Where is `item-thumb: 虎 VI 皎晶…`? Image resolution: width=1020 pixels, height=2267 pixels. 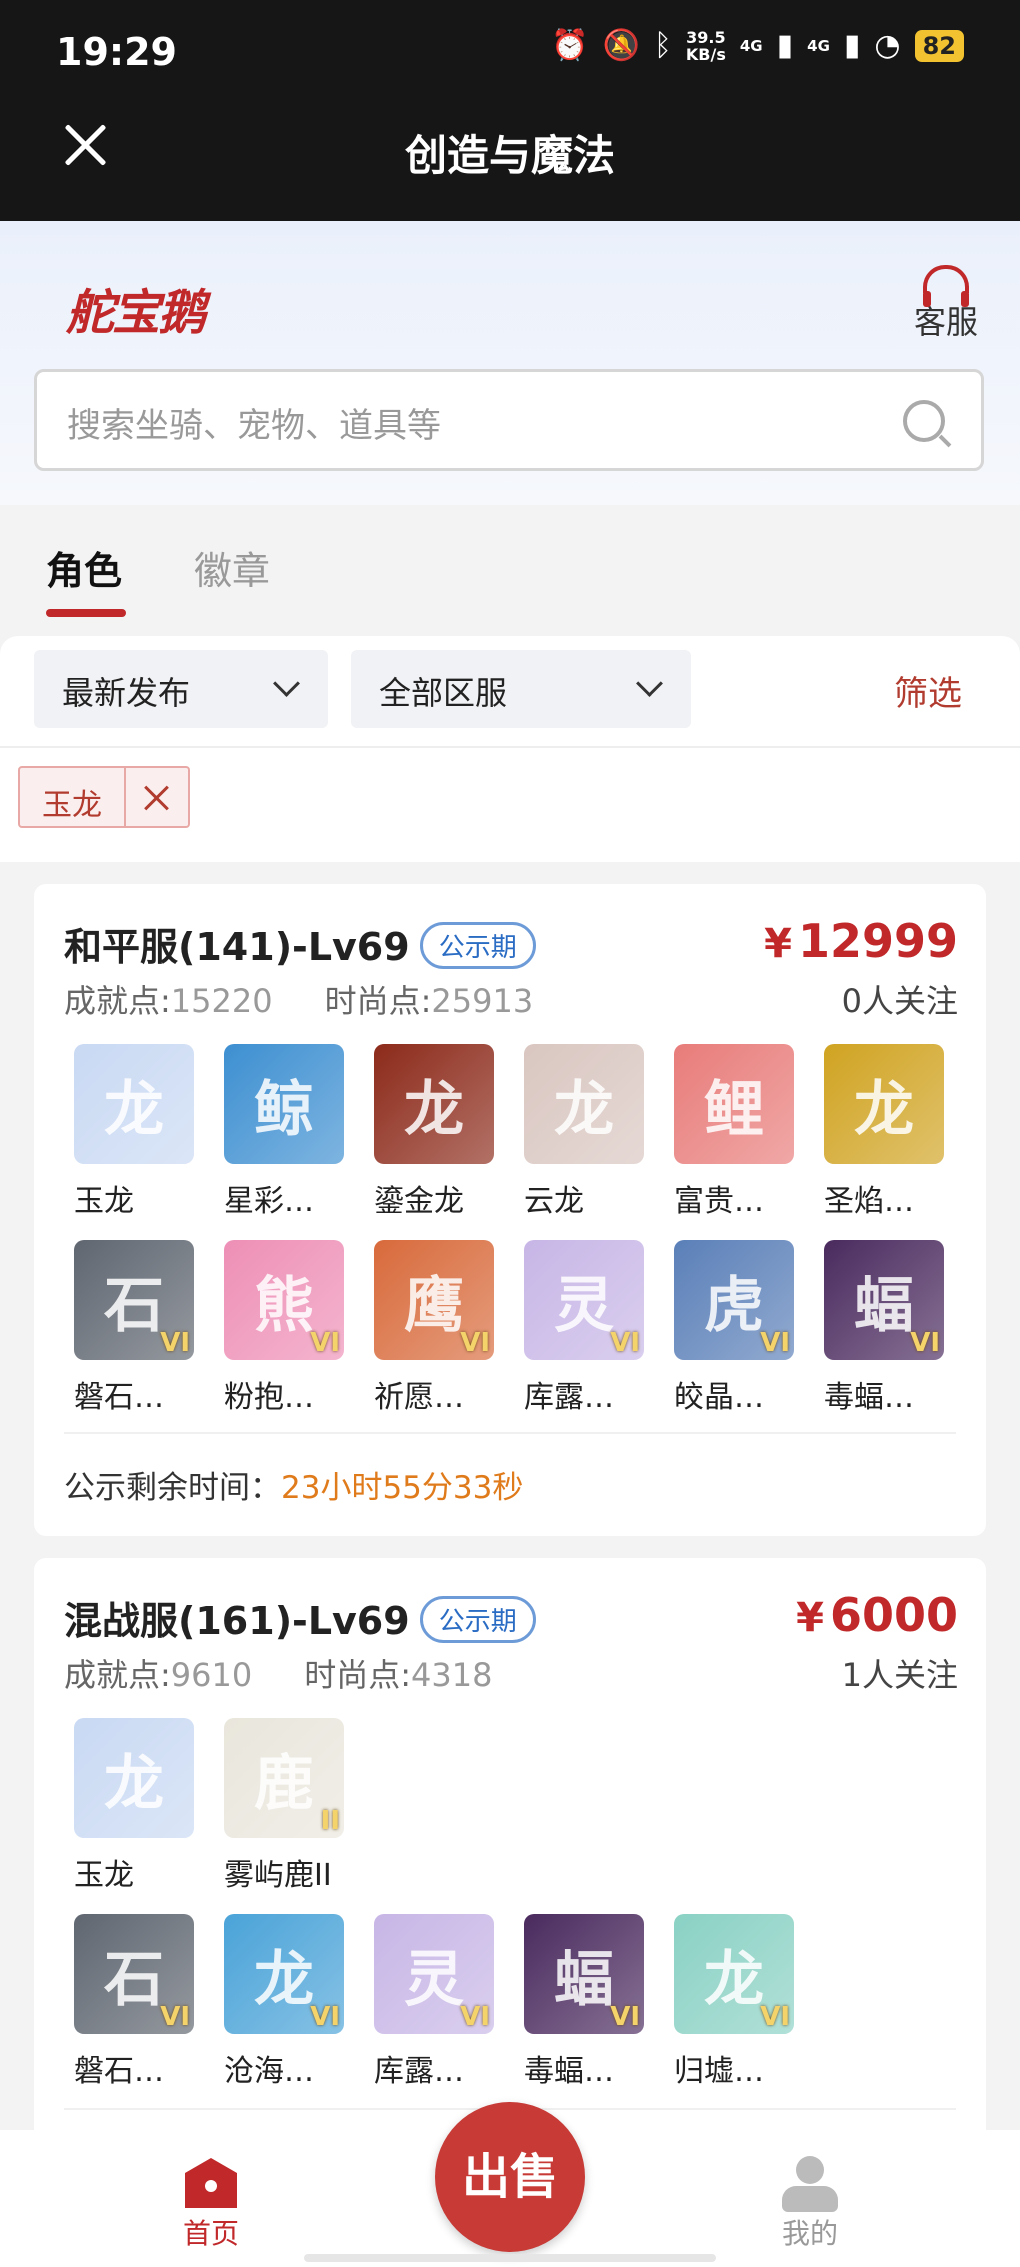 item-thumb: 虎 VI 皎晶… is located at coordinates (739, 1328).